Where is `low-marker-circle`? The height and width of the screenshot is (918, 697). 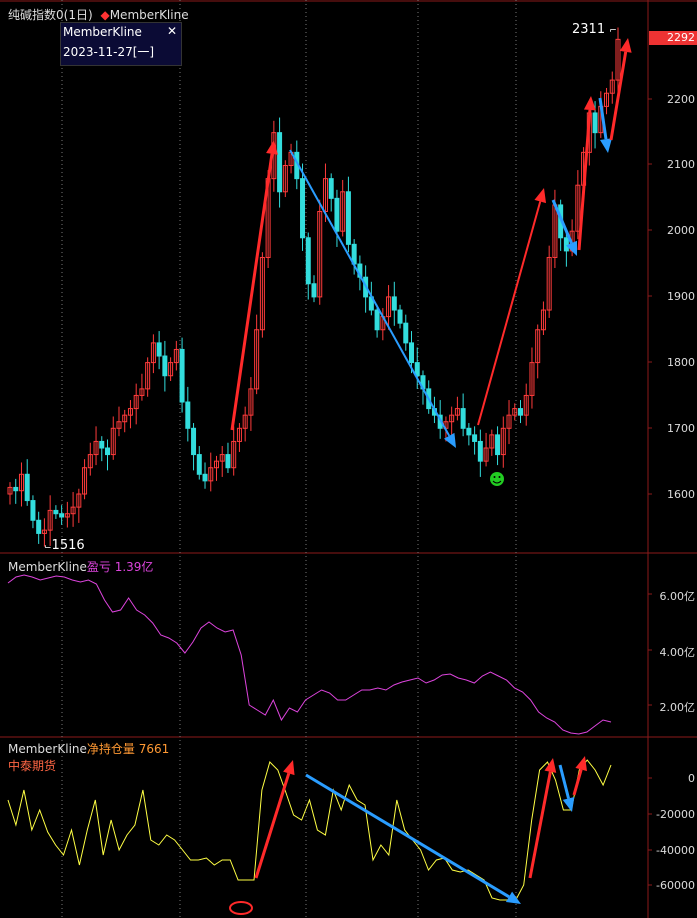 low-marker-circle is located at coordinates (241, 908).